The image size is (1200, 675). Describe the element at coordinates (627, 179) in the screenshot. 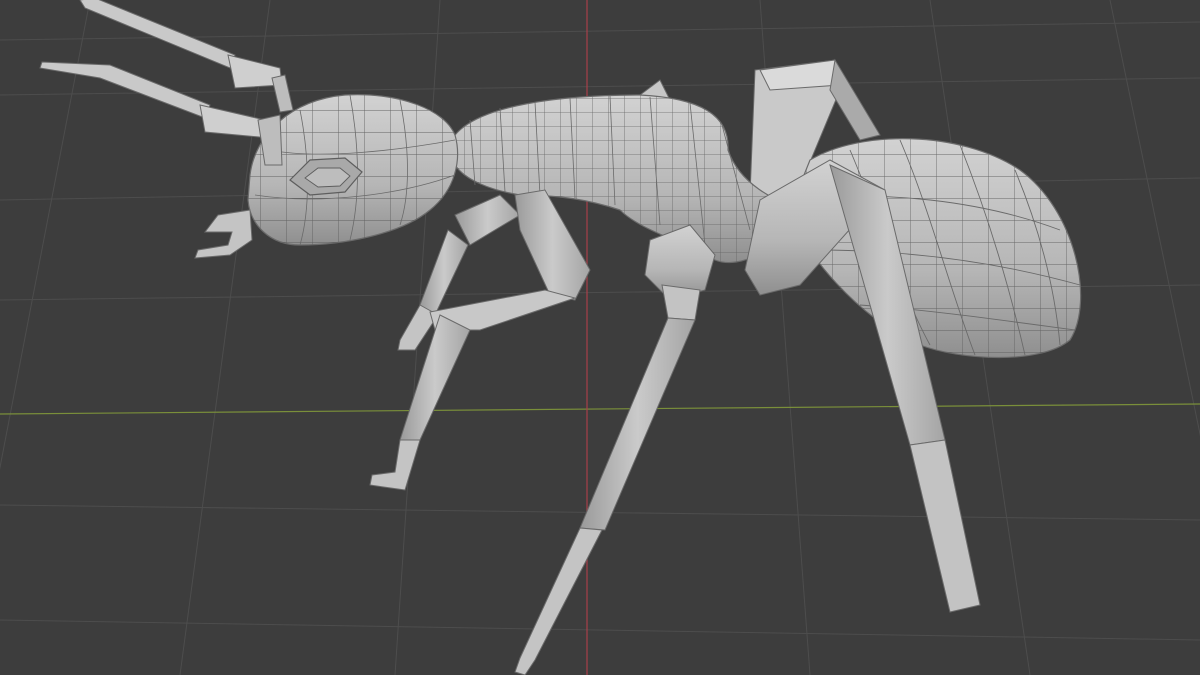

I see `thorax` at that location.